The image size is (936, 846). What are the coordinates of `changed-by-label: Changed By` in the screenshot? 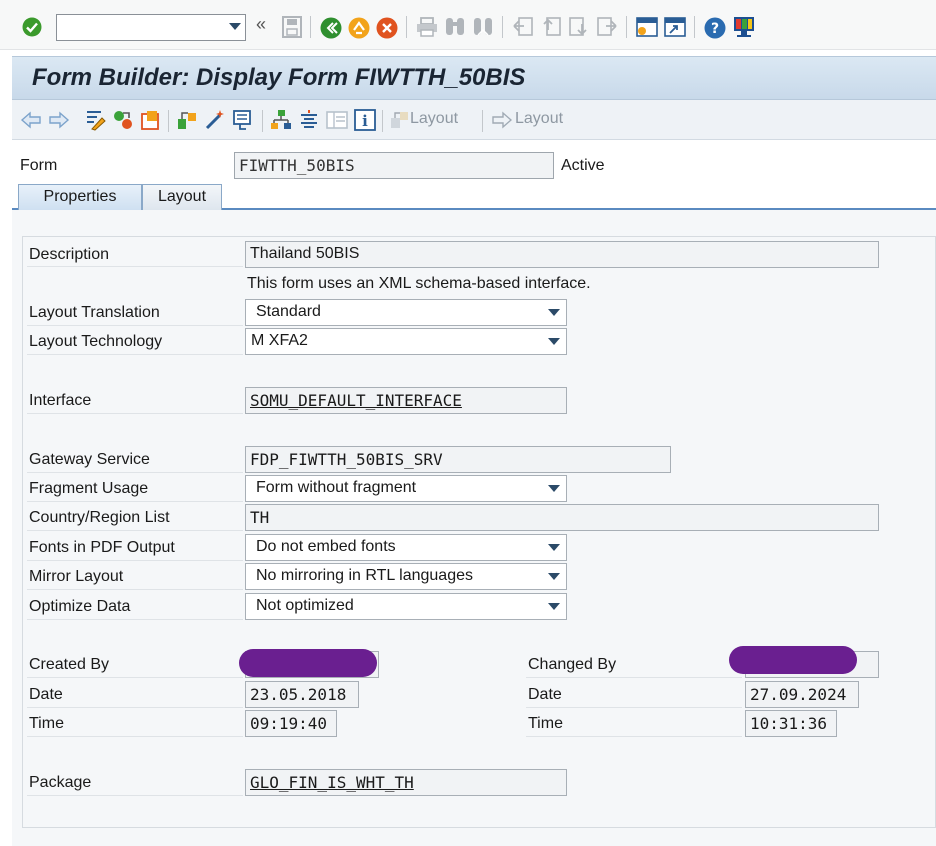 It's located at (572, 664).